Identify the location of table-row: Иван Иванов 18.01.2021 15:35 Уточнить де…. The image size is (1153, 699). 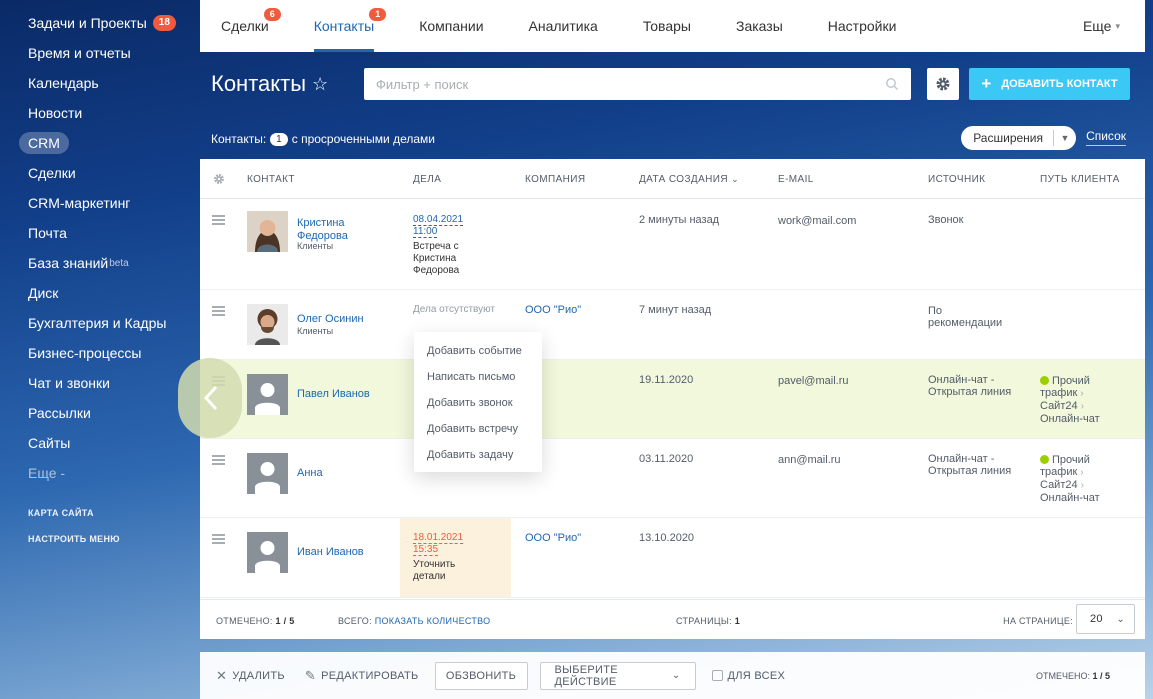
(672, 558).